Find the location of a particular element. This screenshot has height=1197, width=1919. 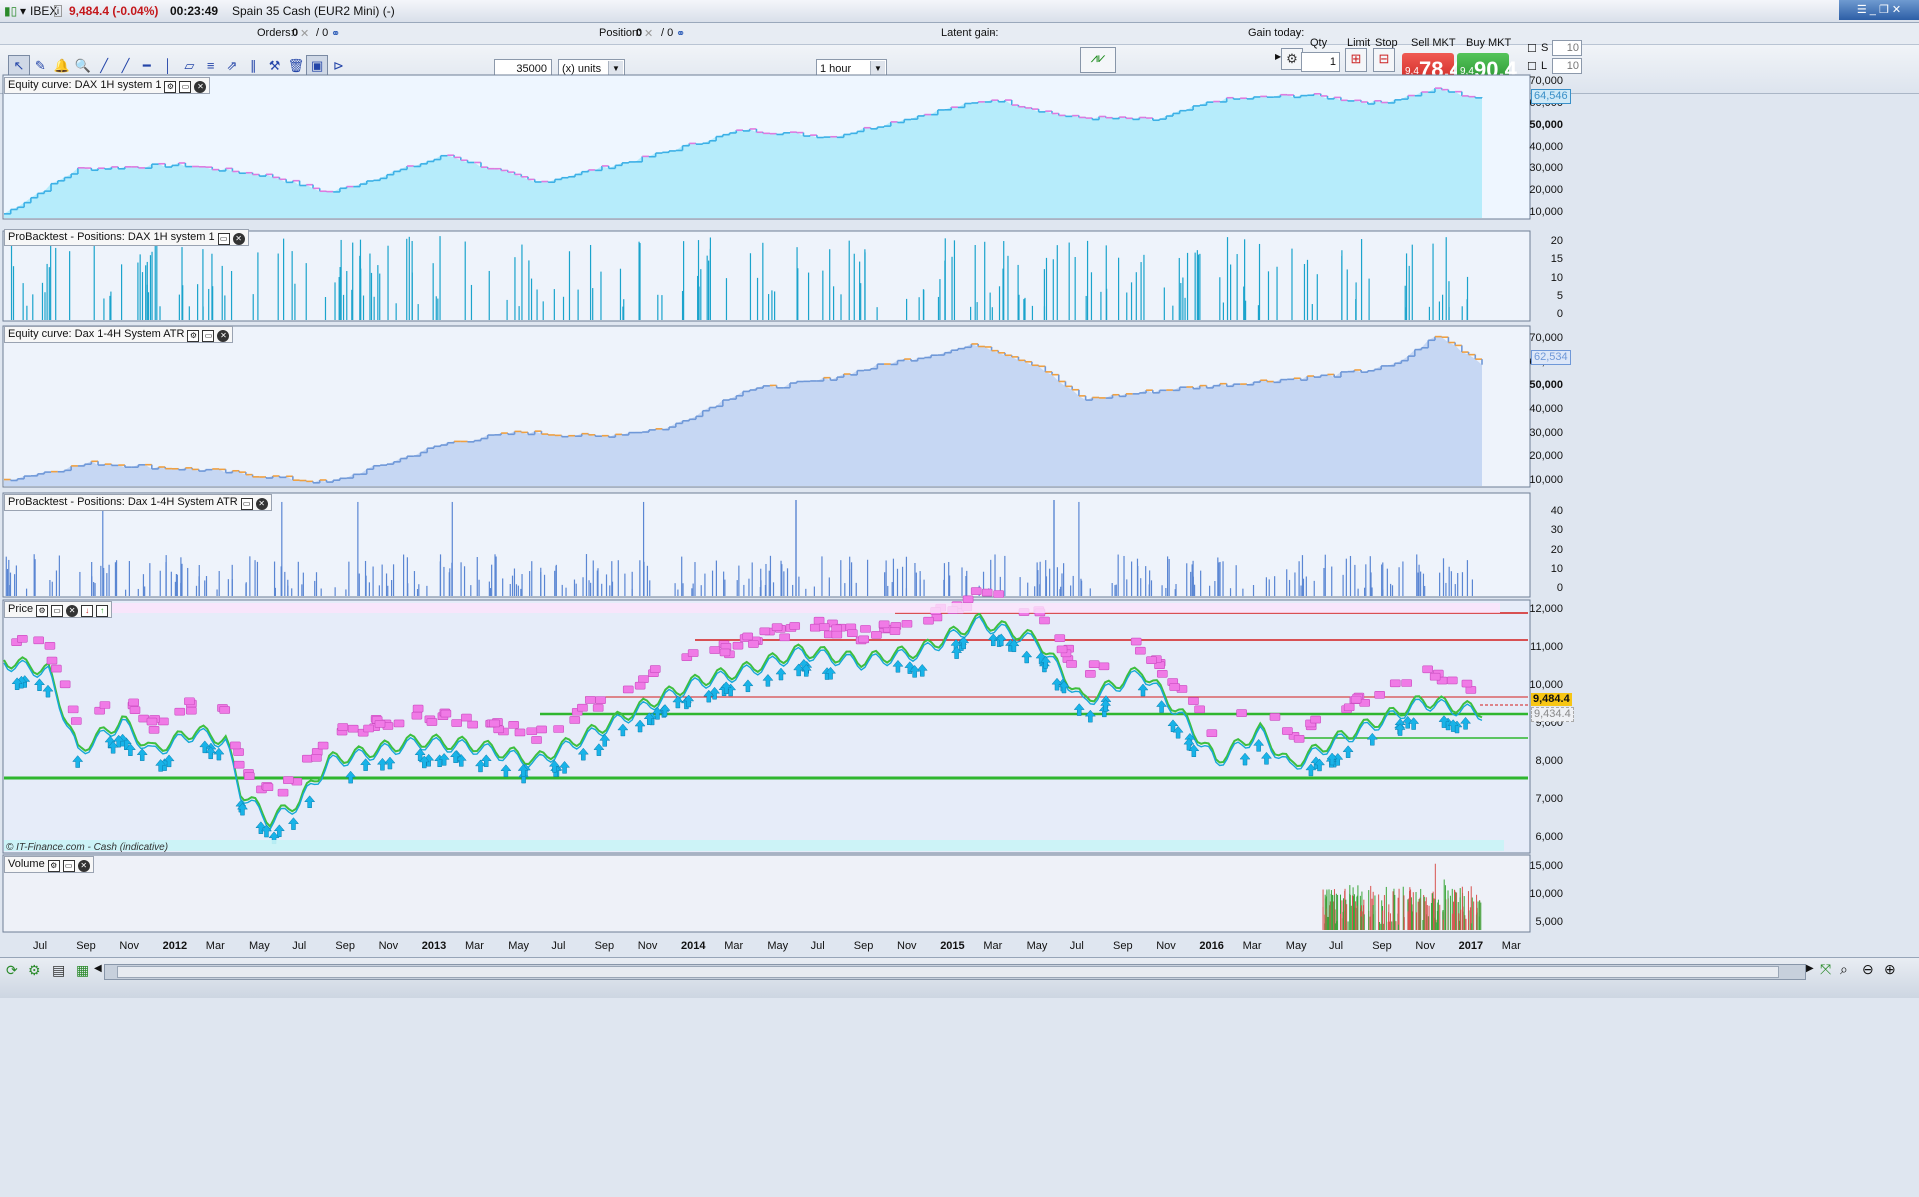

equity-2-last-value: 62,534 is located at coordinates (1551, 357).